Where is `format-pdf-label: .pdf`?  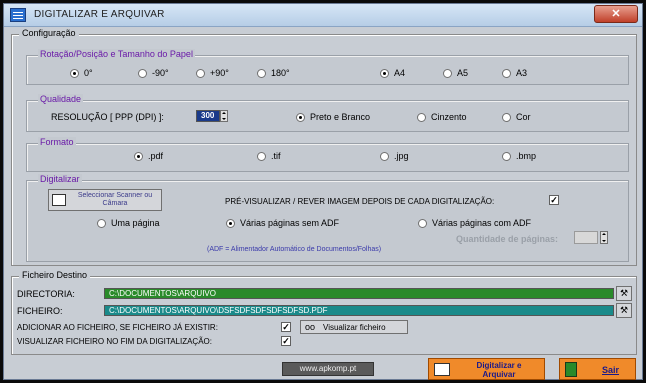 format-pdf-label: .pdf is located at coordinates (156, 156).